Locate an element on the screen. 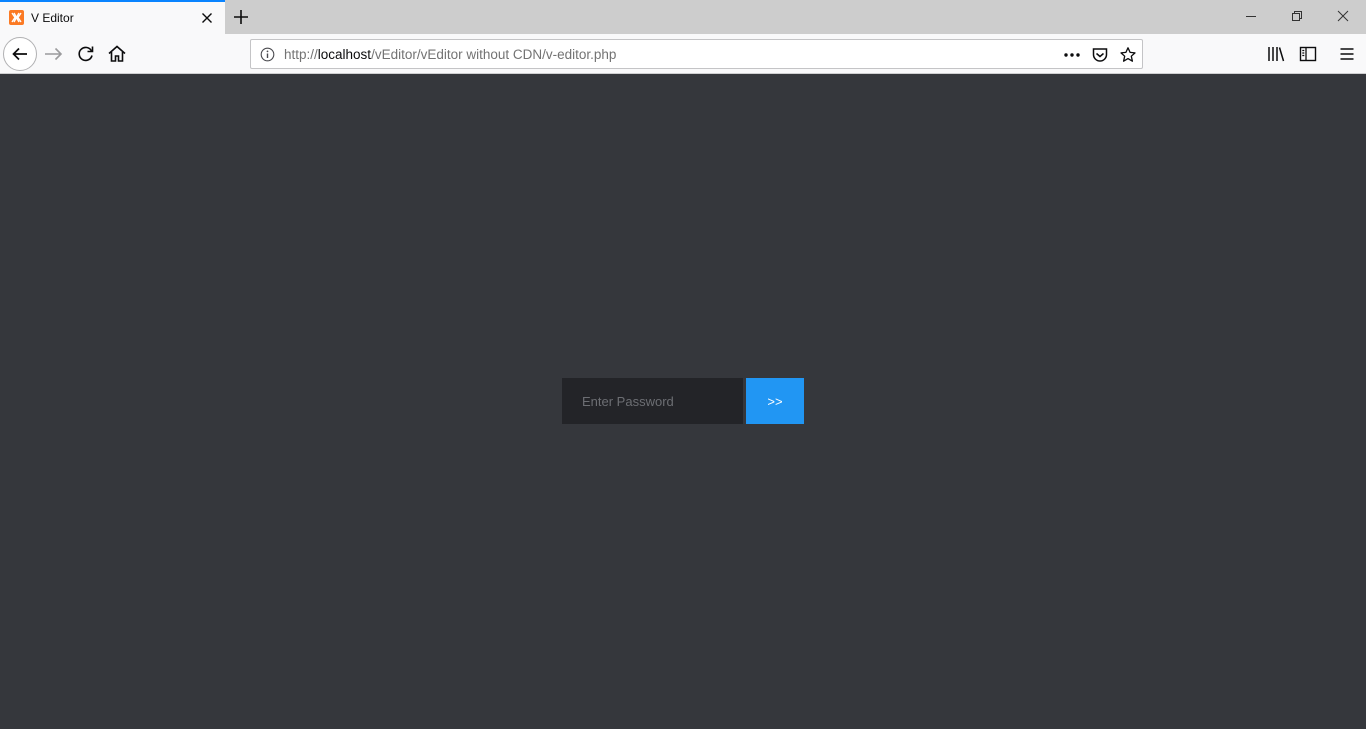 The image size is (1366, 729). star-icon is located at coordinates (1128, 55).